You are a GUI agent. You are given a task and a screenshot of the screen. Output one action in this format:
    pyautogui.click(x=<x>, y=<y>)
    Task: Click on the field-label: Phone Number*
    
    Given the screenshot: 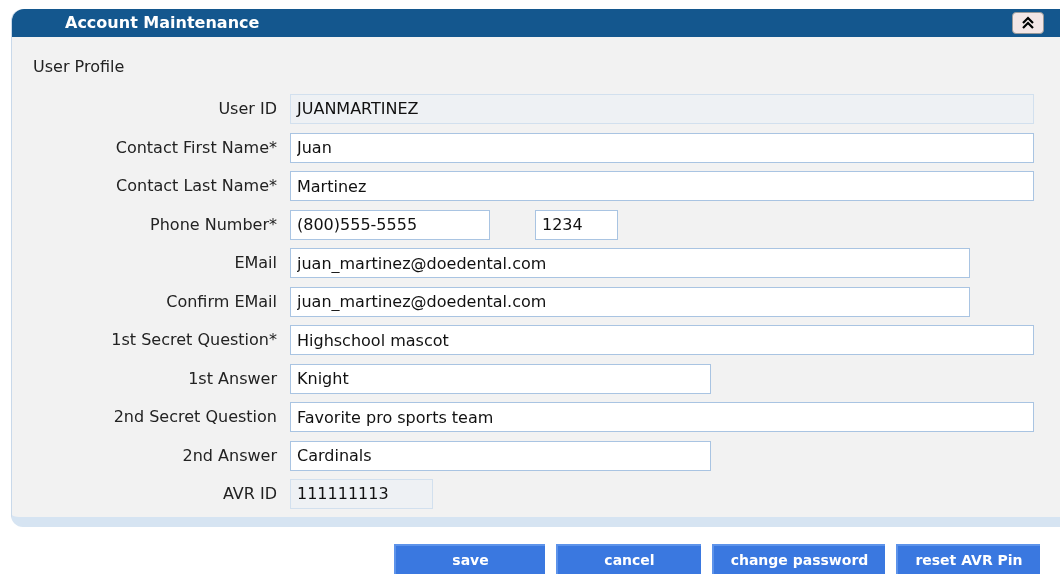 What is the action you would take?
    pyautogui.click(x=213, y=224)
    